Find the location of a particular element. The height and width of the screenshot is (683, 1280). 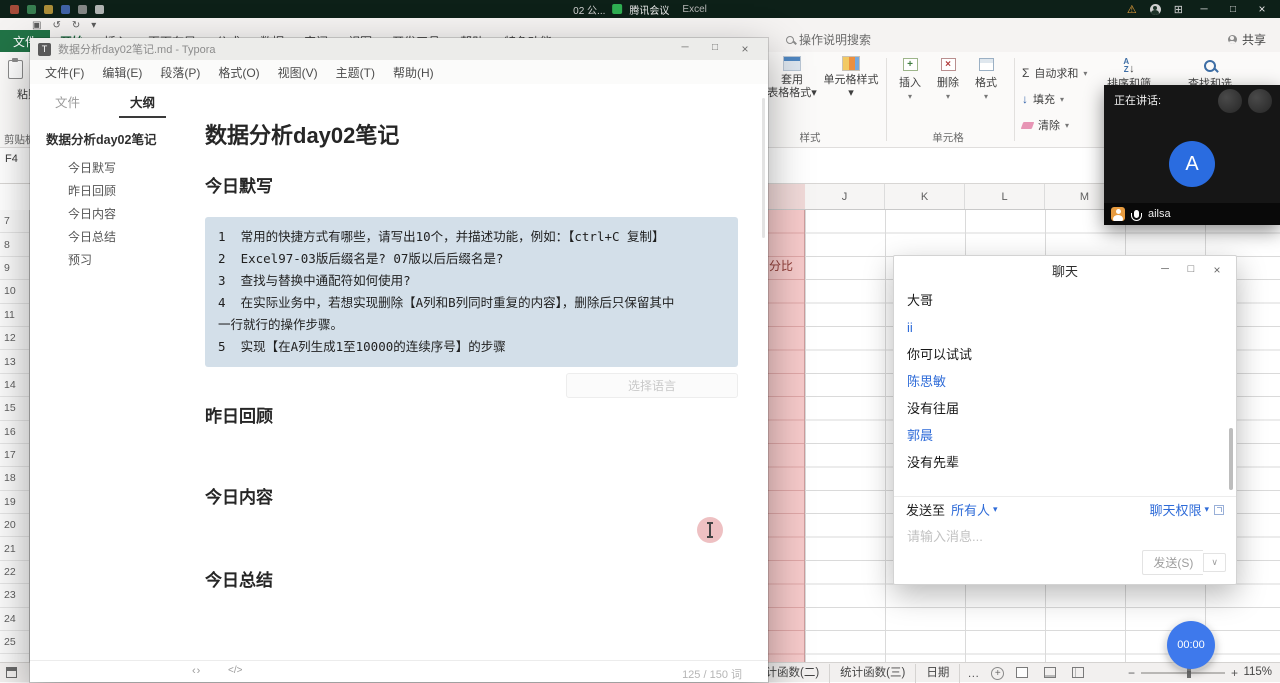

row-header-cell: 25 is located at coordinates (14, 643).